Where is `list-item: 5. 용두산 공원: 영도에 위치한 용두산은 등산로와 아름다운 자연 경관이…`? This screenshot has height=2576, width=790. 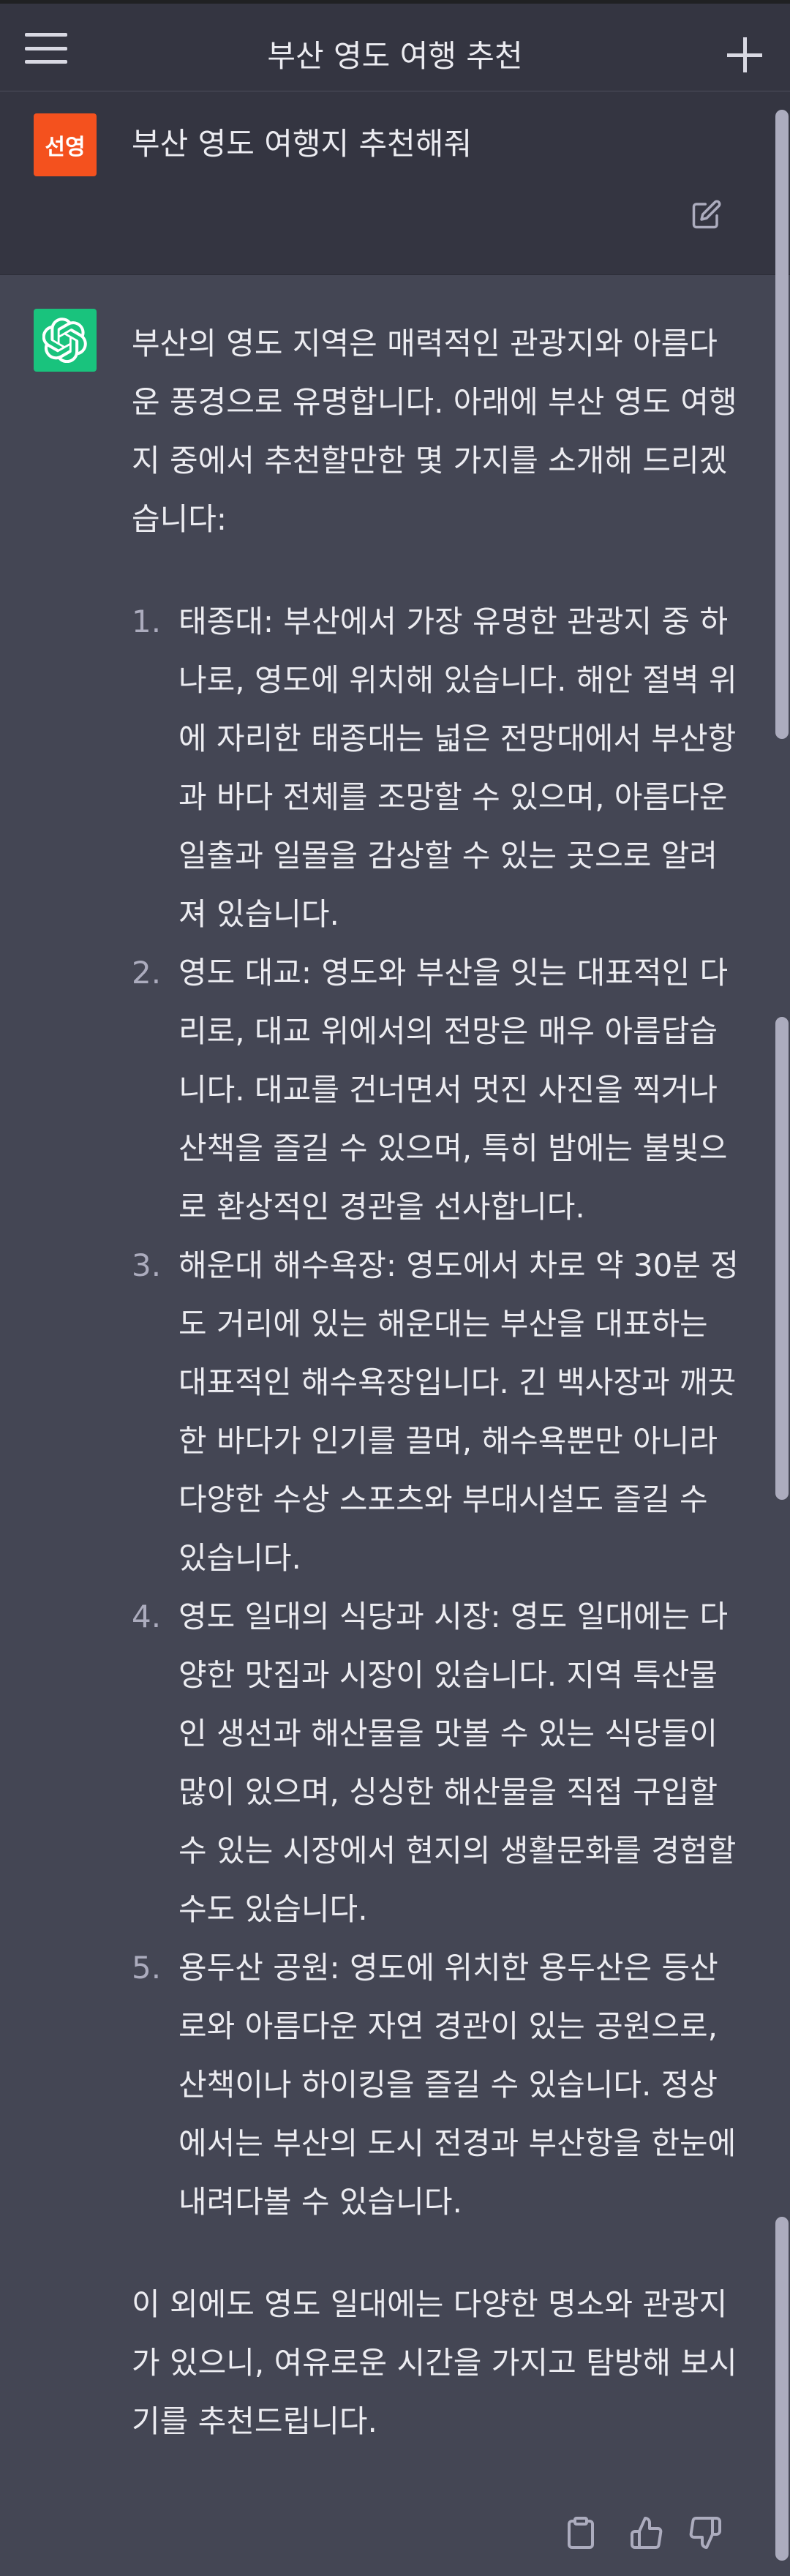
list-item: 5. 용두산 공원: 영도에 위치한 용두산은 등산로와 아름다운 자연 경관이… is located at coordinates (435, 2085).